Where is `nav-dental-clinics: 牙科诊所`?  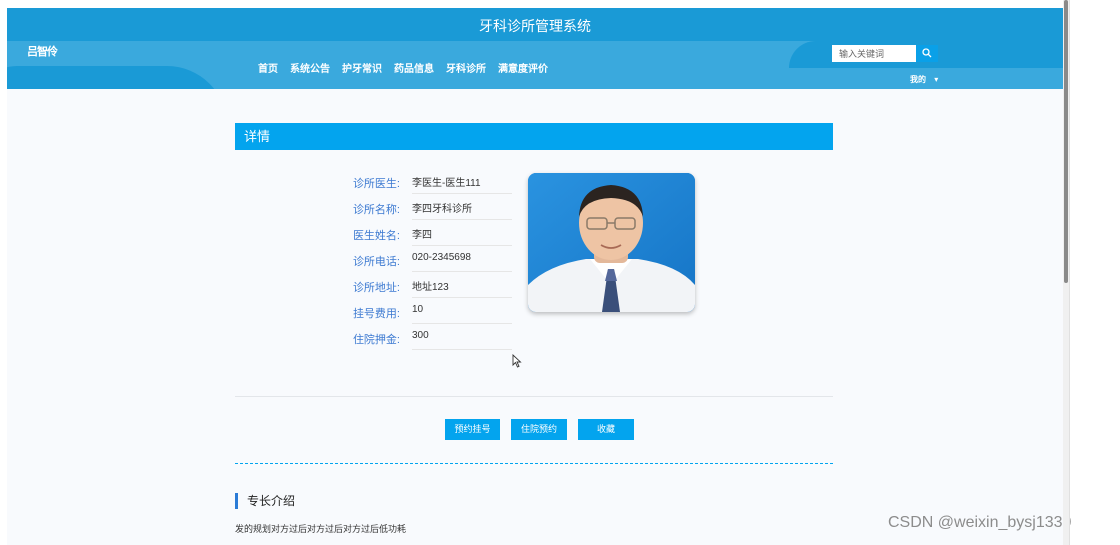 nav-dental-clinics: 牙科诊所 is located at coordinates (466, 67).